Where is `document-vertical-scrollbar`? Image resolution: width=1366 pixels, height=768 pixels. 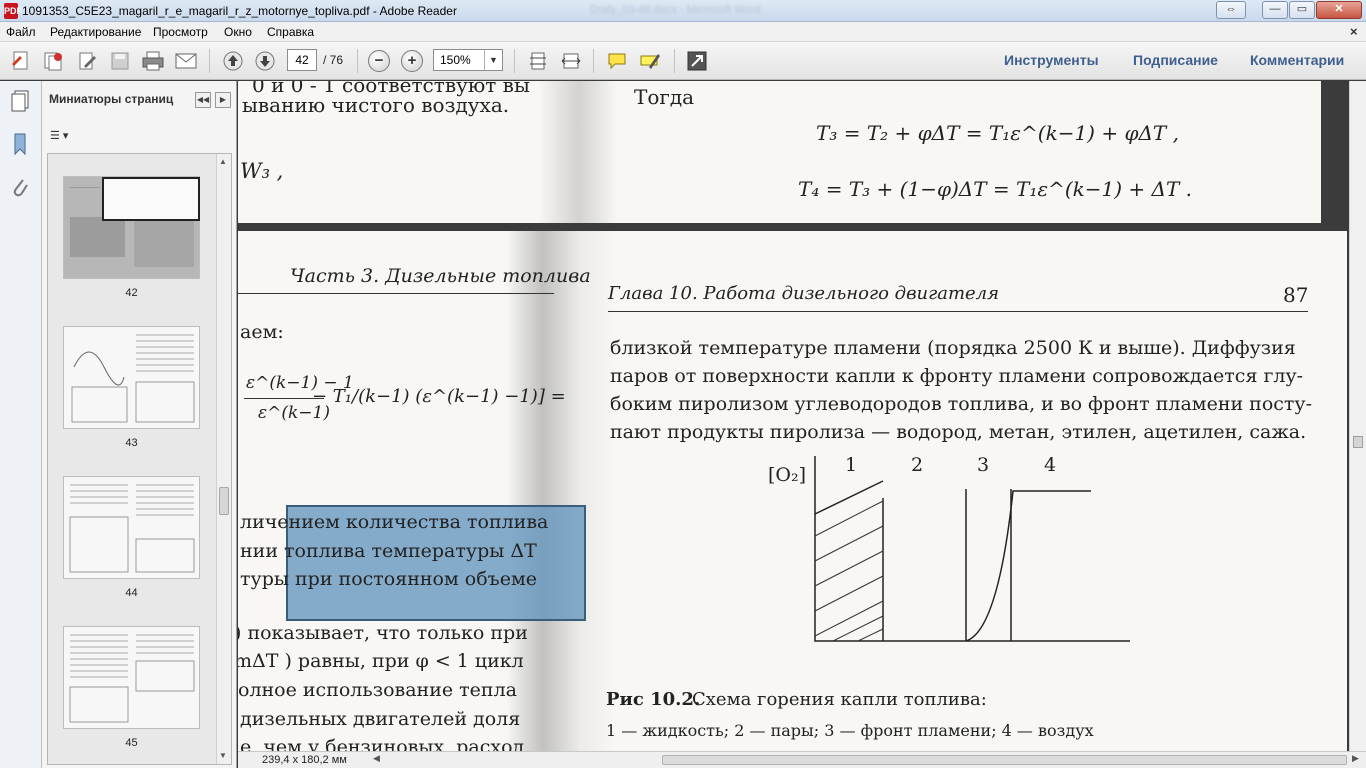 document-vertical-scrollbar is located at coordinates (1357, 416).